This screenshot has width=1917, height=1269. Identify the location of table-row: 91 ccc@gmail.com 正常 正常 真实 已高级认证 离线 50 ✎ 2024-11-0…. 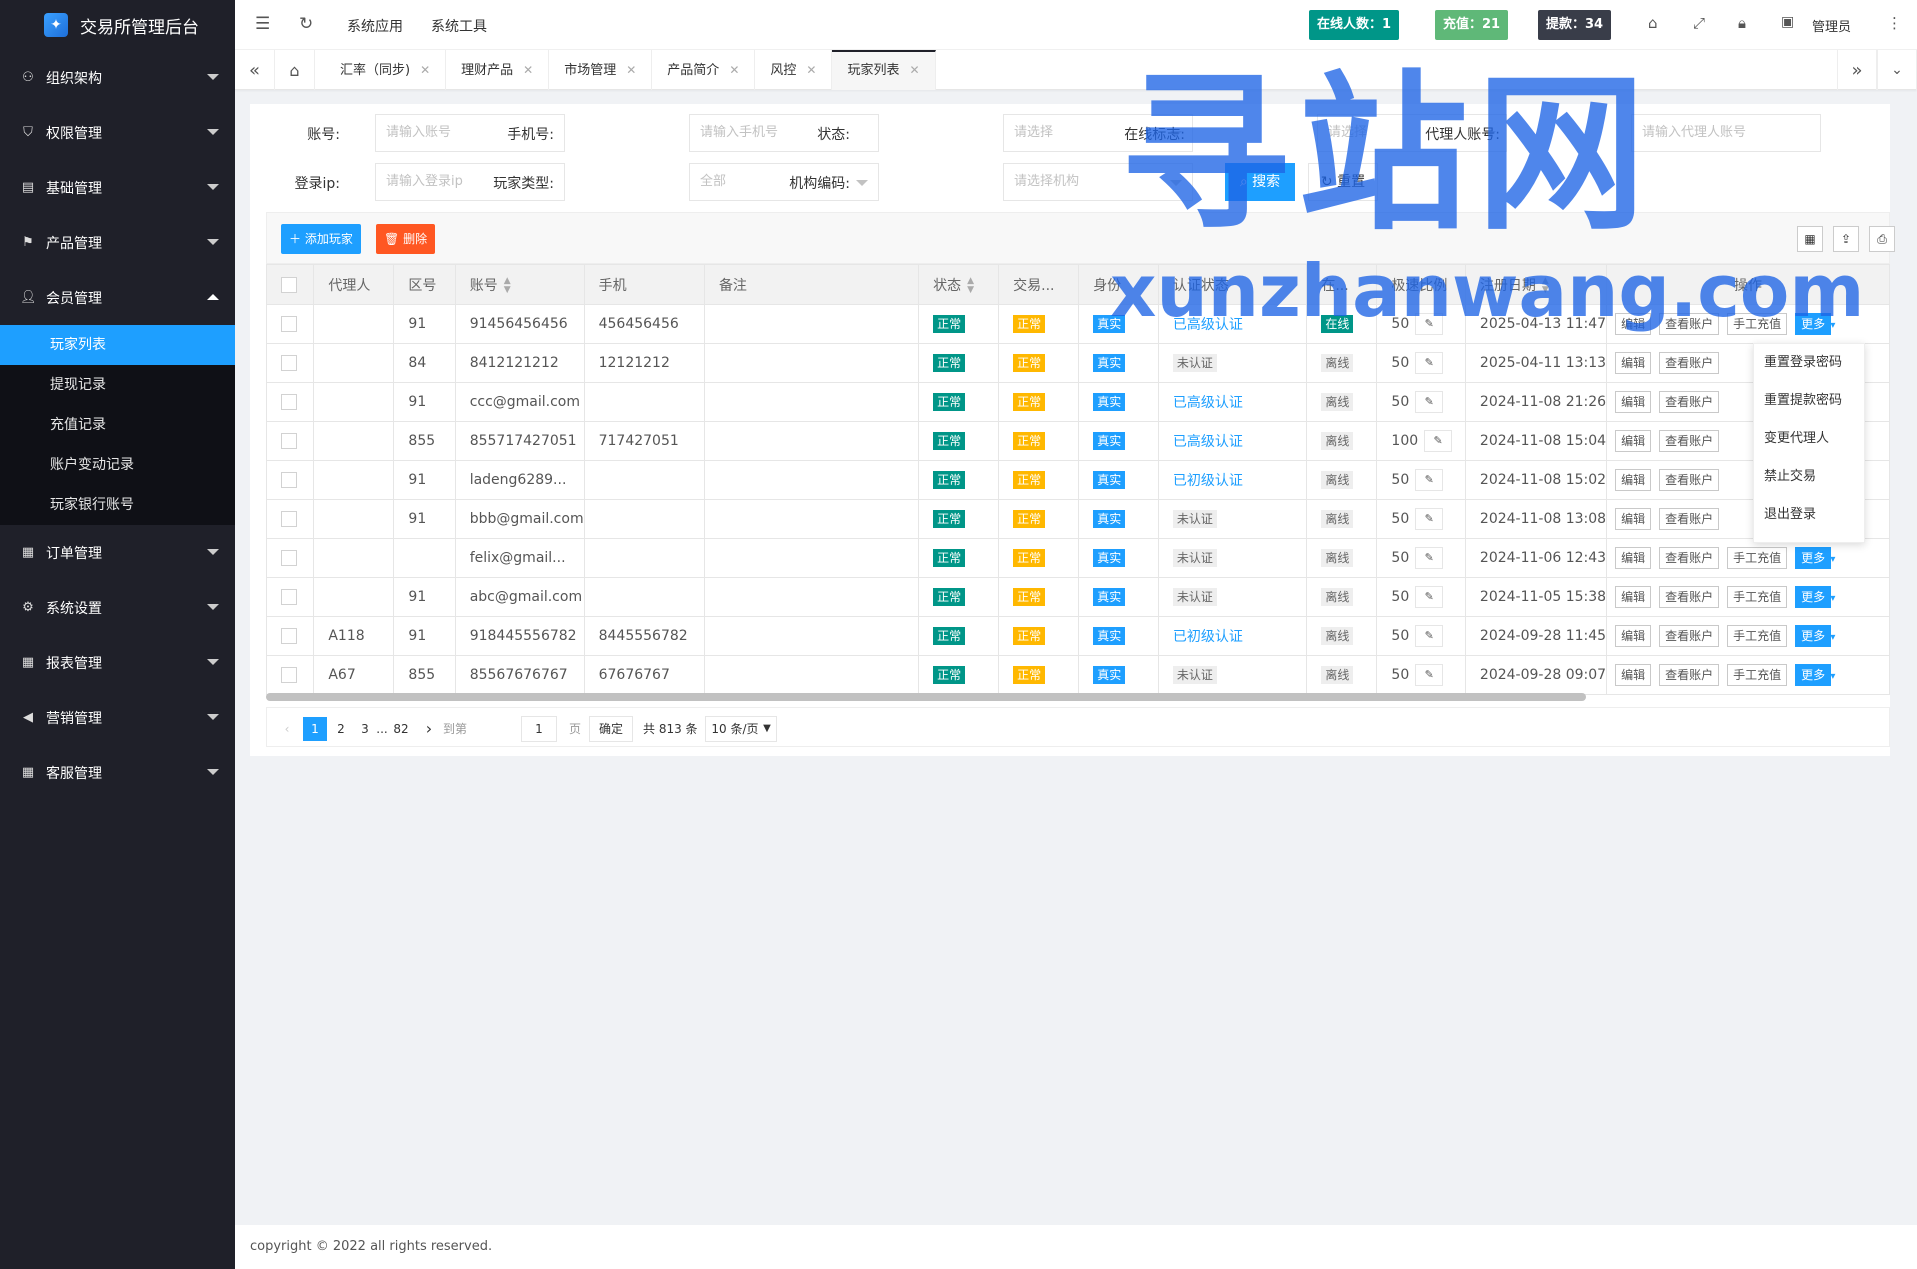
(1077, 402).